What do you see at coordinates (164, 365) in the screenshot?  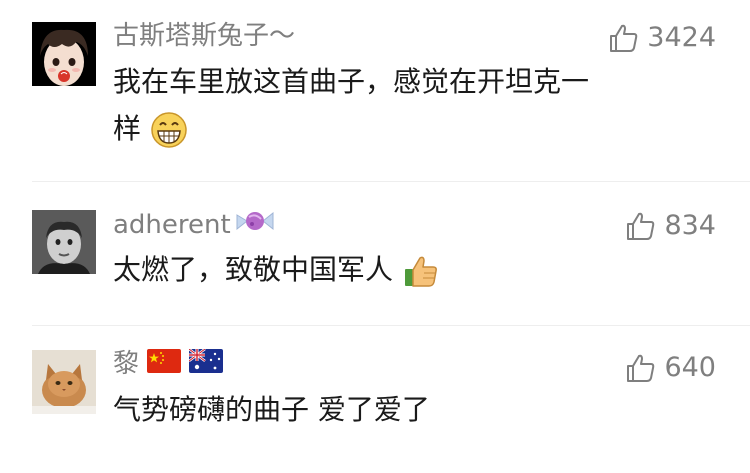 I see `china-flag-icon` at bounding box center [164, 365].